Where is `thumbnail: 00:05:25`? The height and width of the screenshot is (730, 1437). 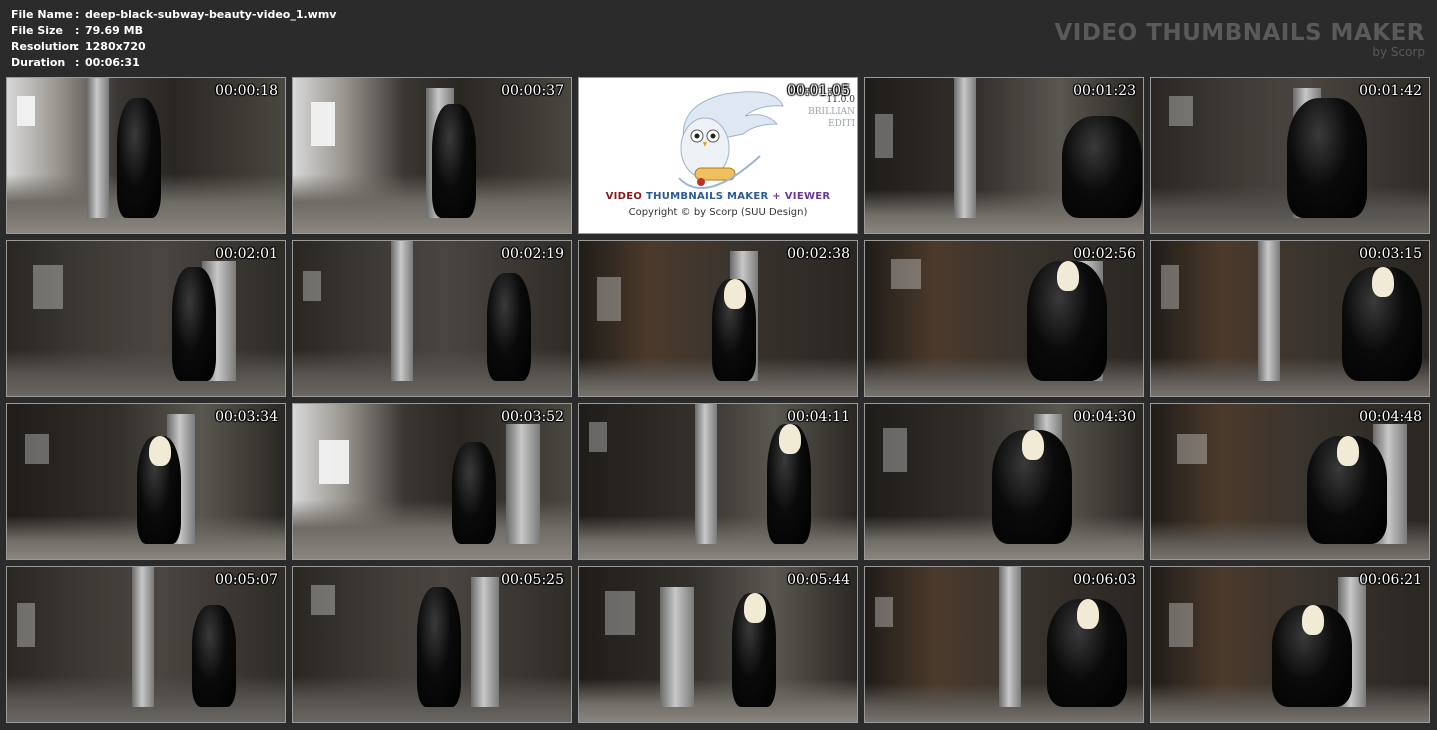 thumbnail: 00:05:25 is located at coordinates (432, 644).